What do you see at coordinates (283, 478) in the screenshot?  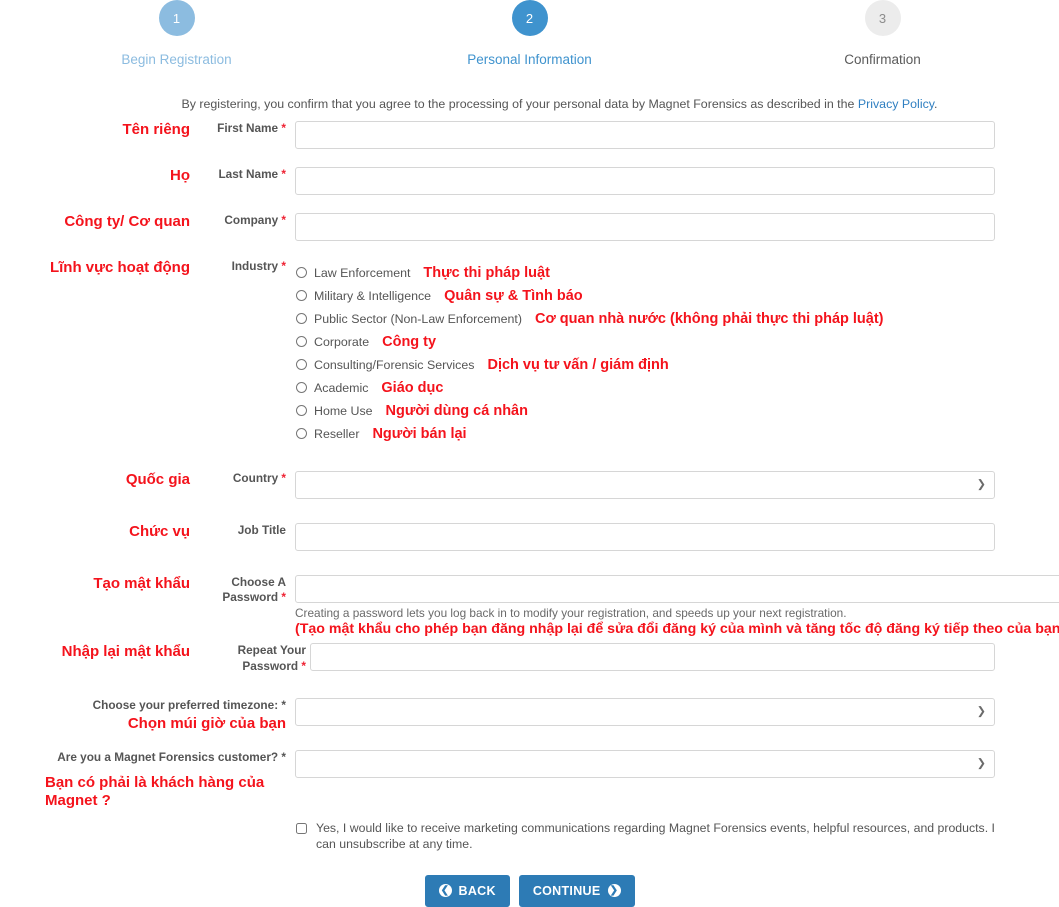 I see `country-required-mark: *` at bounding box center [283, 478].